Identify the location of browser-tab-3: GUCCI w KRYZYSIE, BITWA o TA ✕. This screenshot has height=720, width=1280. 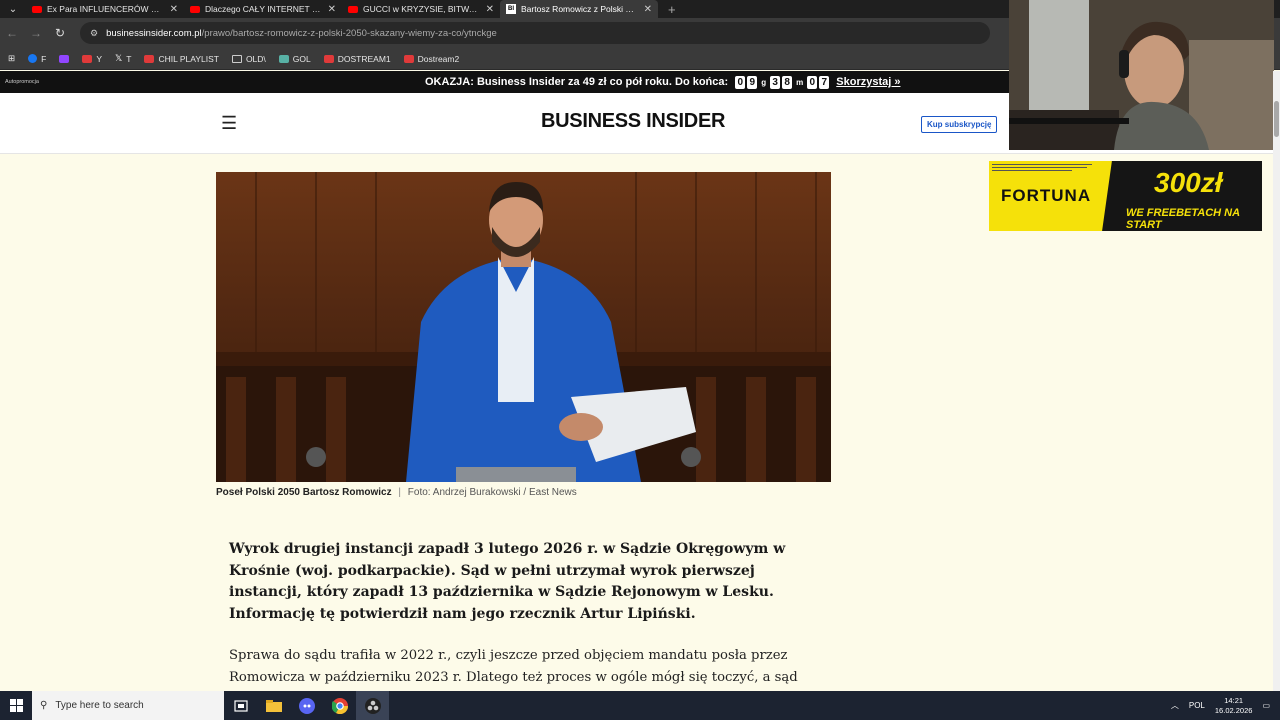
(421, 9).